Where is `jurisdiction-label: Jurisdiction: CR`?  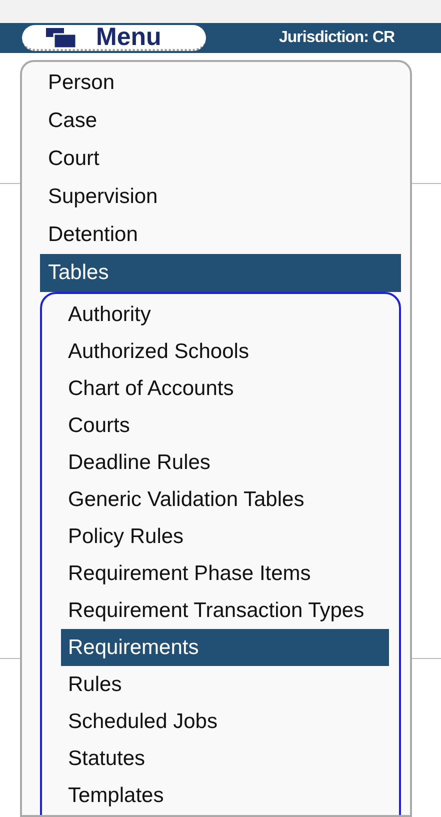
jurisdiction-label: Jurisdiction: CR is located at coordinates (337, 38).